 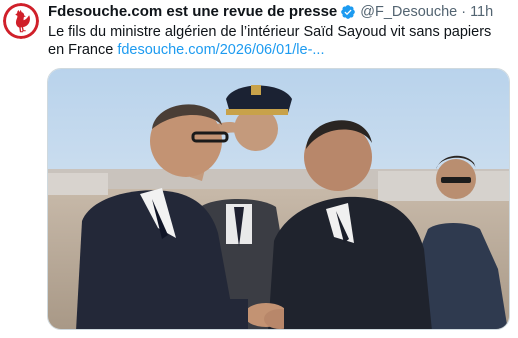 What do you see at coordinates (192, 12) in the screenshot?
I see `display-name: Fdesouche.com est une revue de presse` at bounding box center [192, 12].